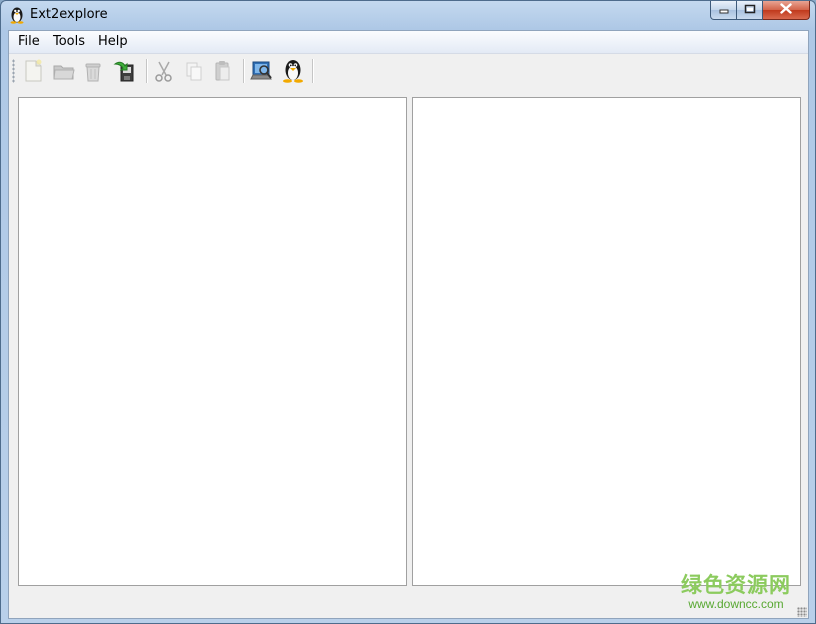 This screenshot has height=624, width=816. I want to click on paste-icon, so click(222, 74).